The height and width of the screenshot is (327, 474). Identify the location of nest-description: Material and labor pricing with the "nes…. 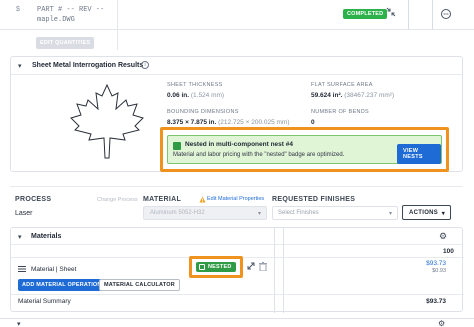
(259, 155).